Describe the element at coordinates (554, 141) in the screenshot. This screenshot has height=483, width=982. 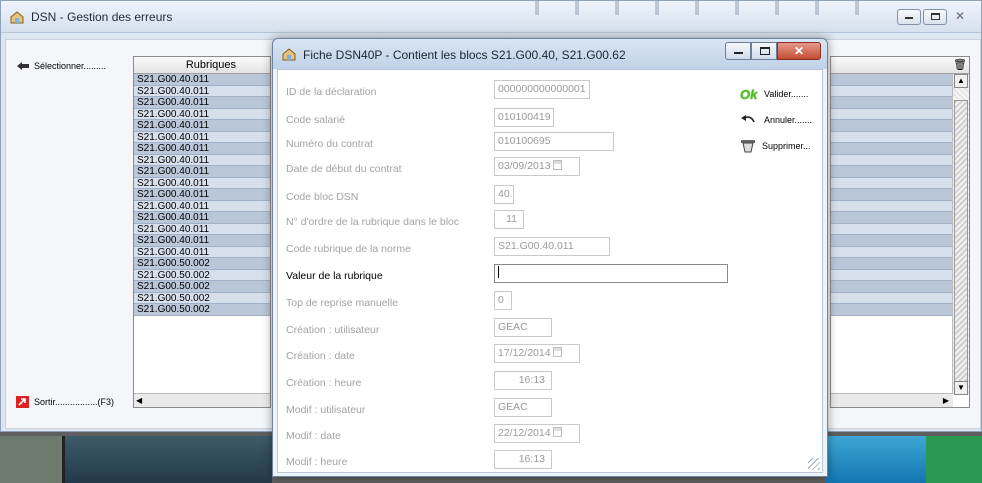
I see `contract-number-input: 010100695` at that location.